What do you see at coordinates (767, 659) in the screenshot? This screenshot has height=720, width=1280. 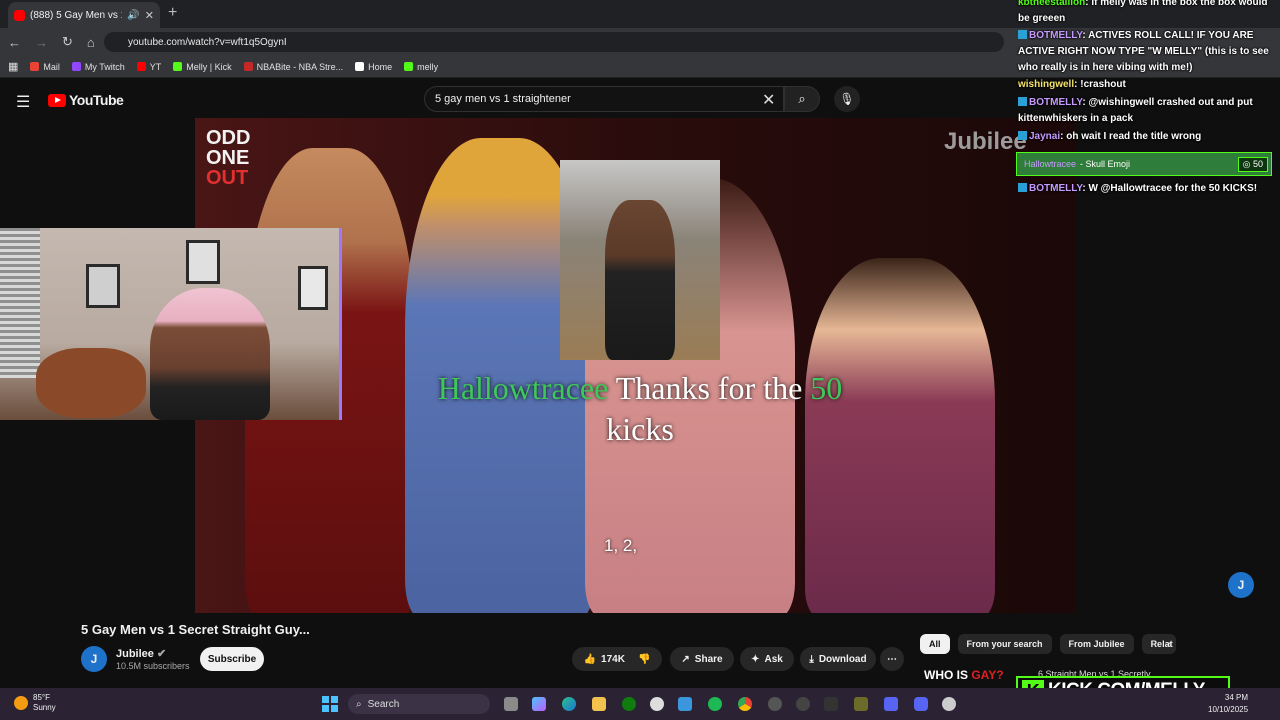 I see `ask-button: ✦ Ask` at bounding box center [767, 659].